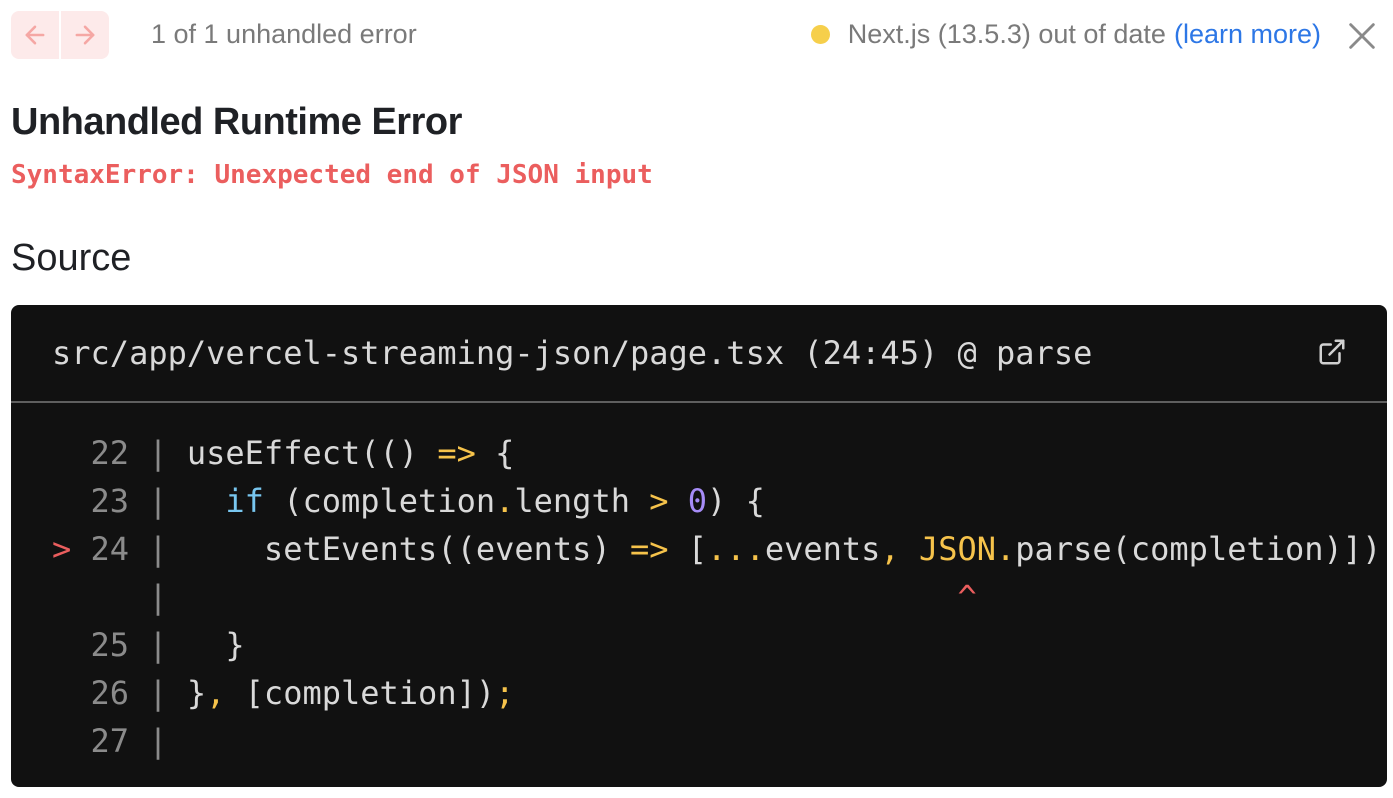 This screenshot has width=1393, height=798. Describe the element at coordinates (129, 741) in the screenshot. I see `code-line: 27 |` at that location.